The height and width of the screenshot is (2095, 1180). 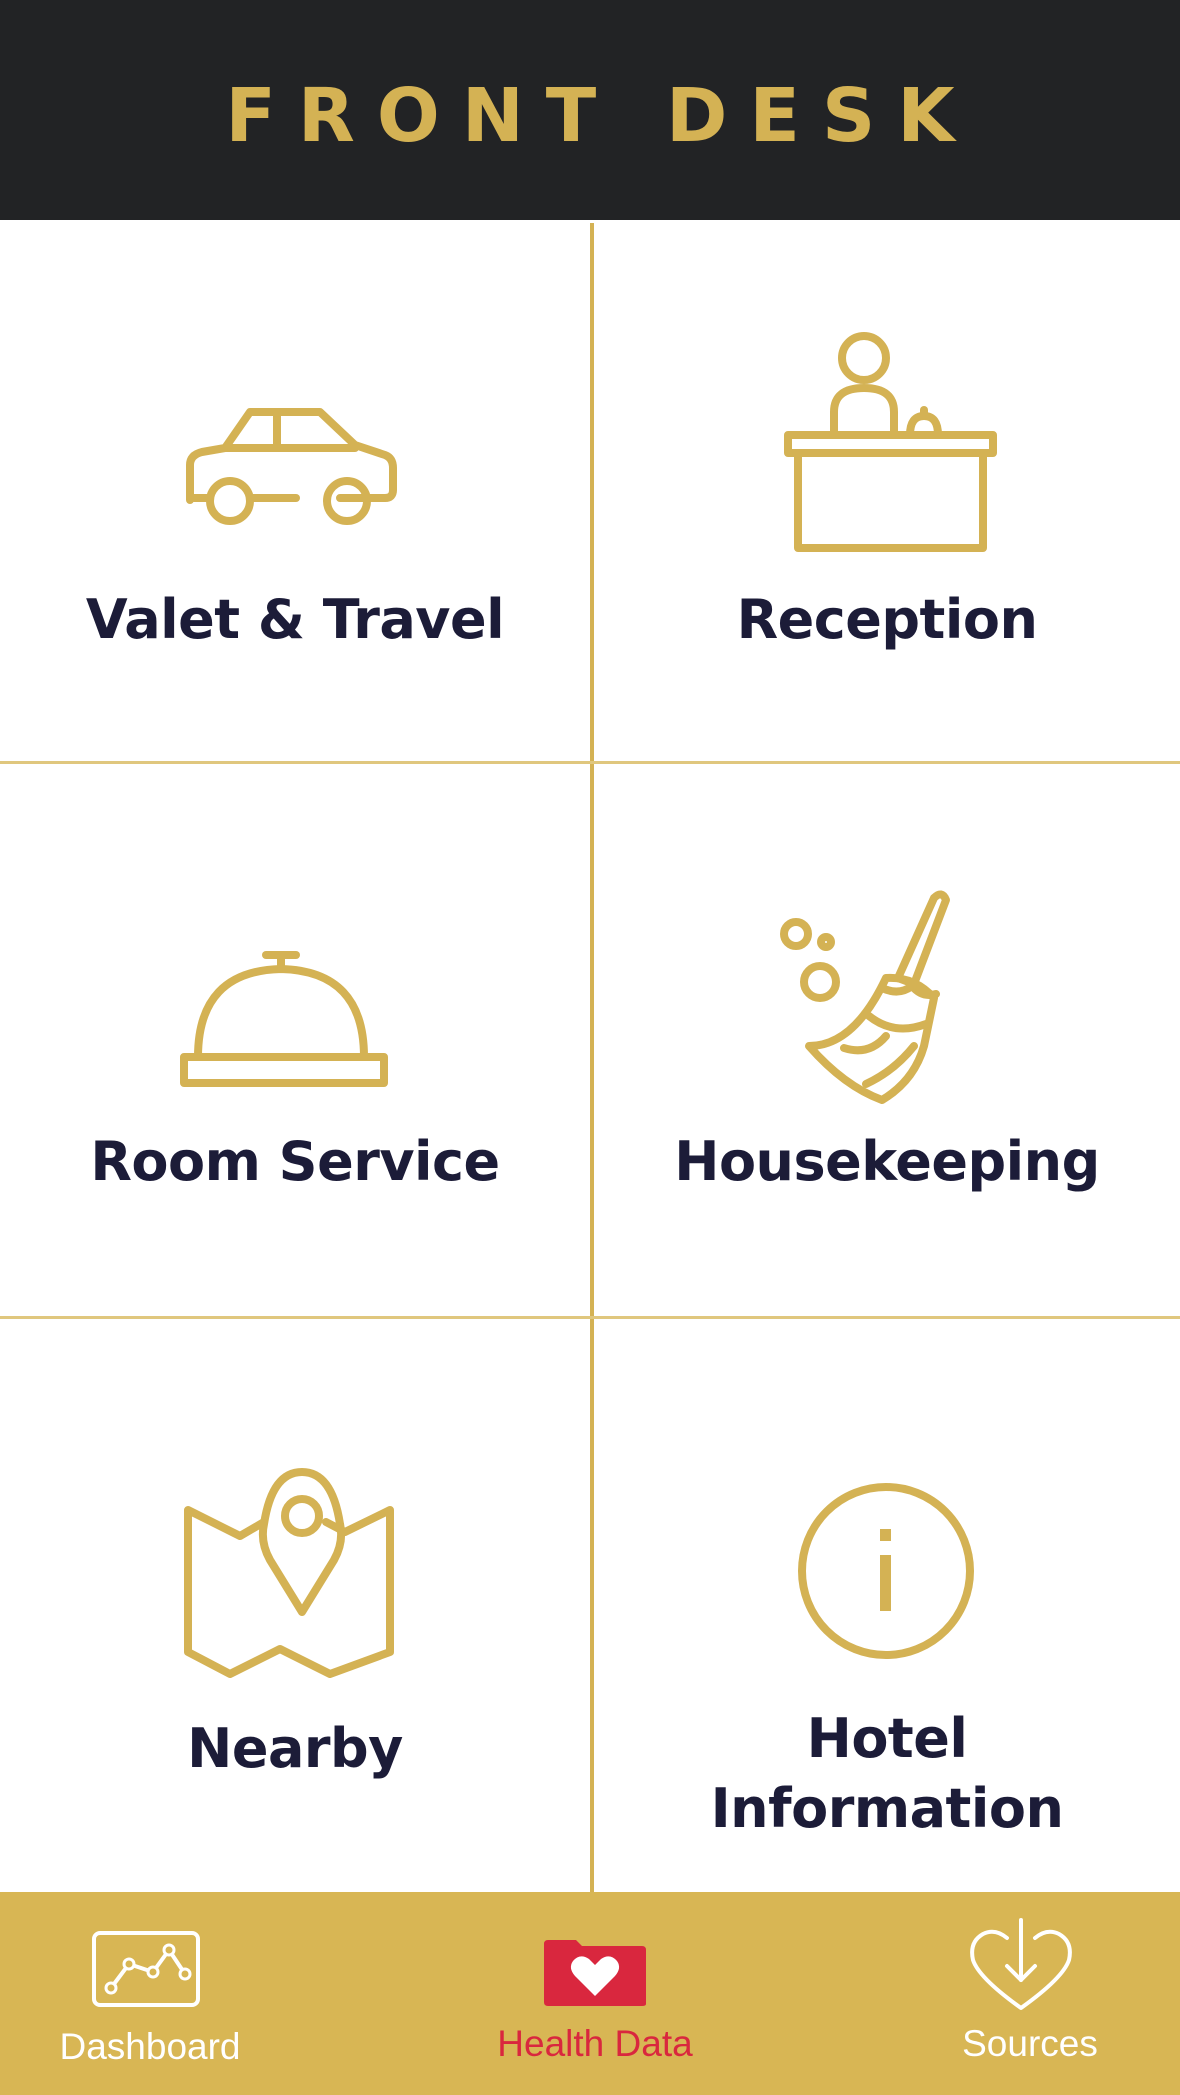 What do you see at coordinates (284, 1019) in the screenshot?
I see `cloche-icon` at bounding box center [284, 1019].